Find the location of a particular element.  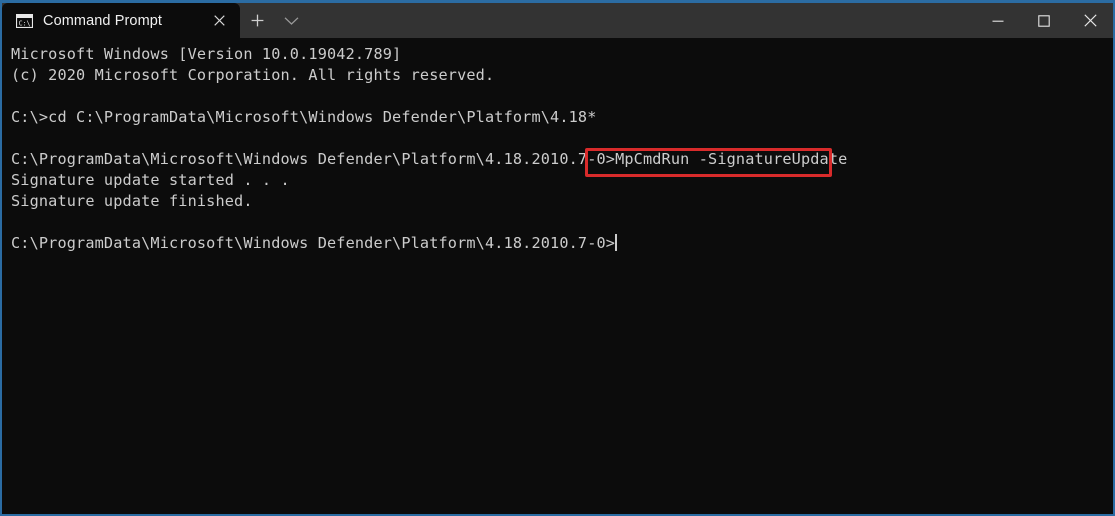

window-controls is located at coordinates (1044, 20).